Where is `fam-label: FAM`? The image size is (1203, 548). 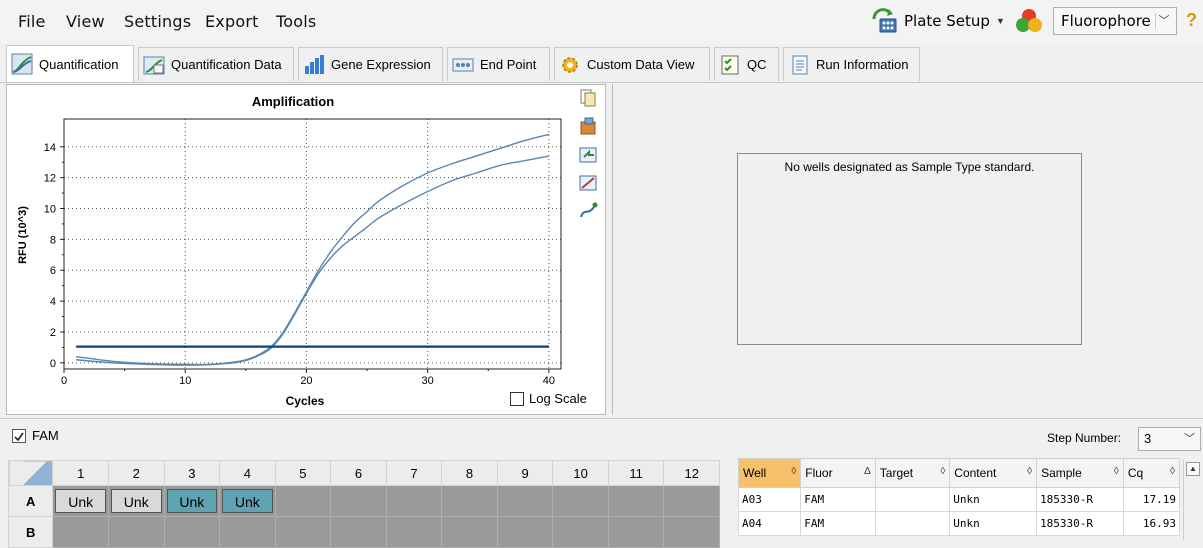 fam-label: FAM is located at coordinates (45, 435).